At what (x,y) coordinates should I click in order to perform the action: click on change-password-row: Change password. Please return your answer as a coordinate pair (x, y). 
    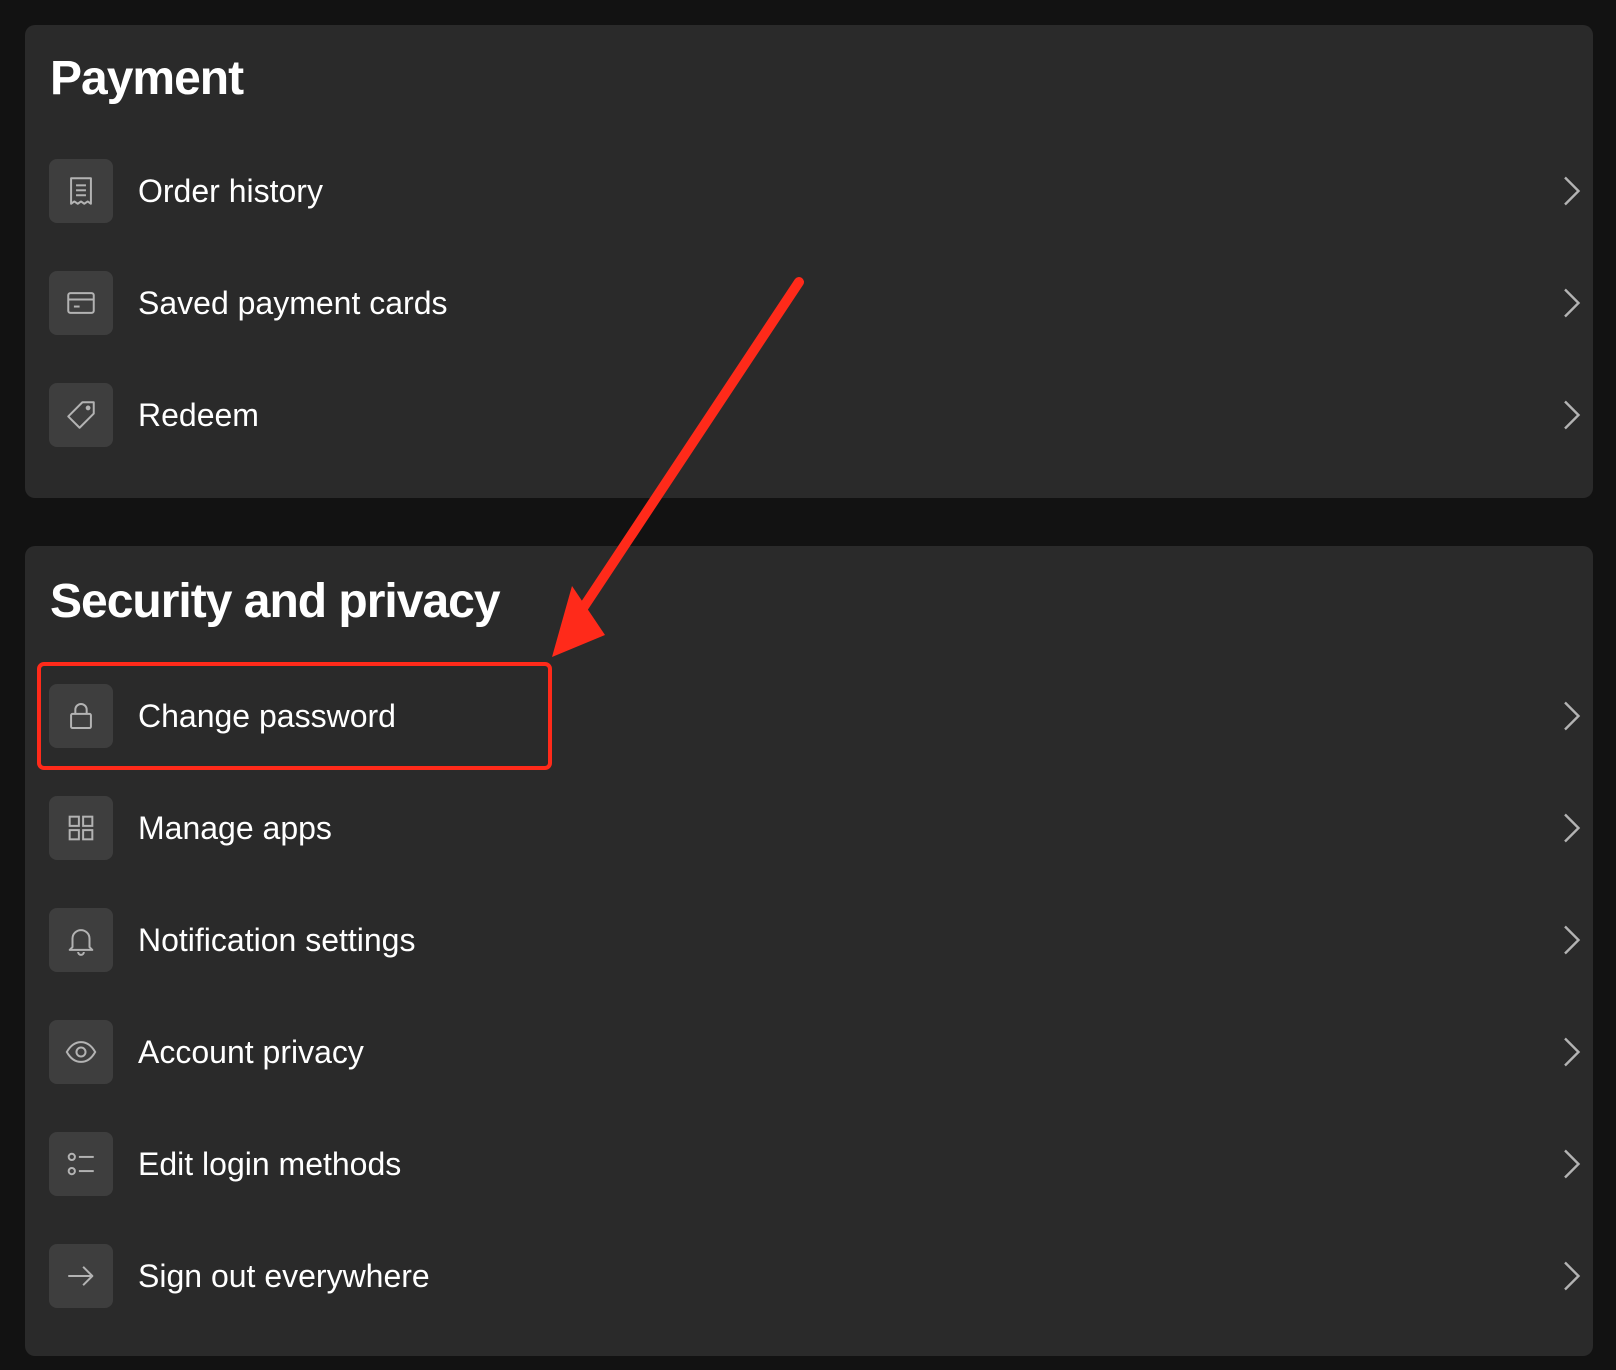
    Looking at the image, I should click on (819, 716).